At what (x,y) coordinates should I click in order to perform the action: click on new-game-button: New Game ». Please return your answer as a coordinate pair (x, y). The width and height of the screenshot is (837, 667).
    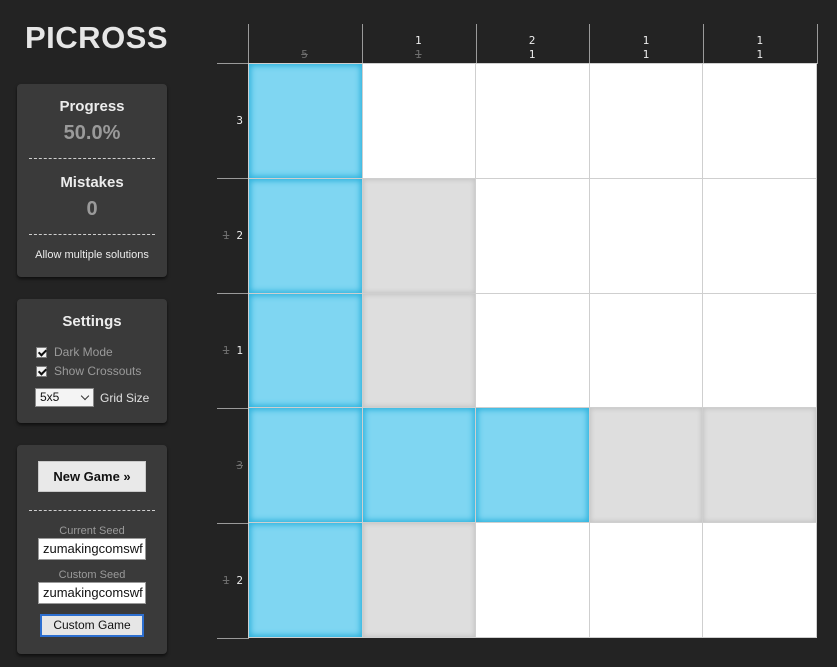
    Looking at the image, I should click on (92, 476).